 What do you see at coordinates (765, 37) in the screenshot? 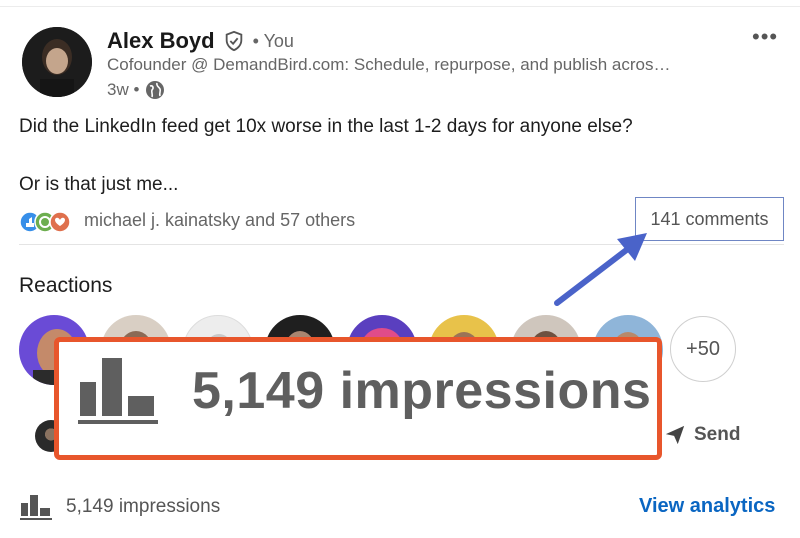
I see `more-options-icon: •••` at bounding box center [765, 37].